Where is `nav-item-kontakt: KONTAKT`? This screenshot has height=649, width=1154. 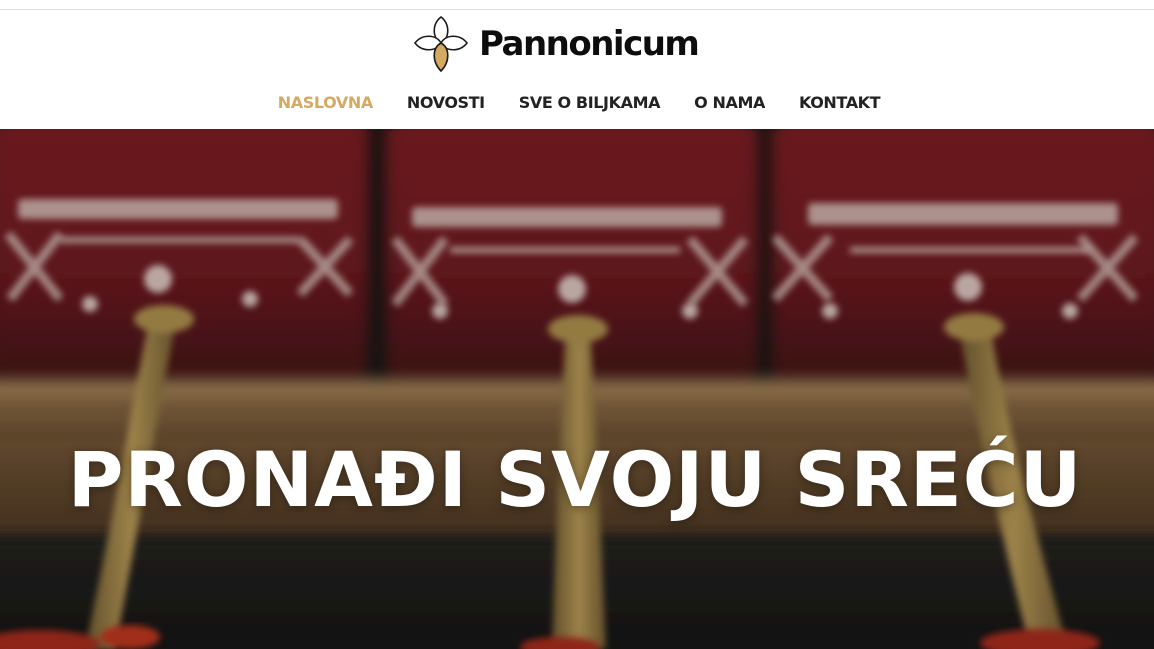 nav-item-kontakt: KONTAKT is located at coordinates (840, 103).